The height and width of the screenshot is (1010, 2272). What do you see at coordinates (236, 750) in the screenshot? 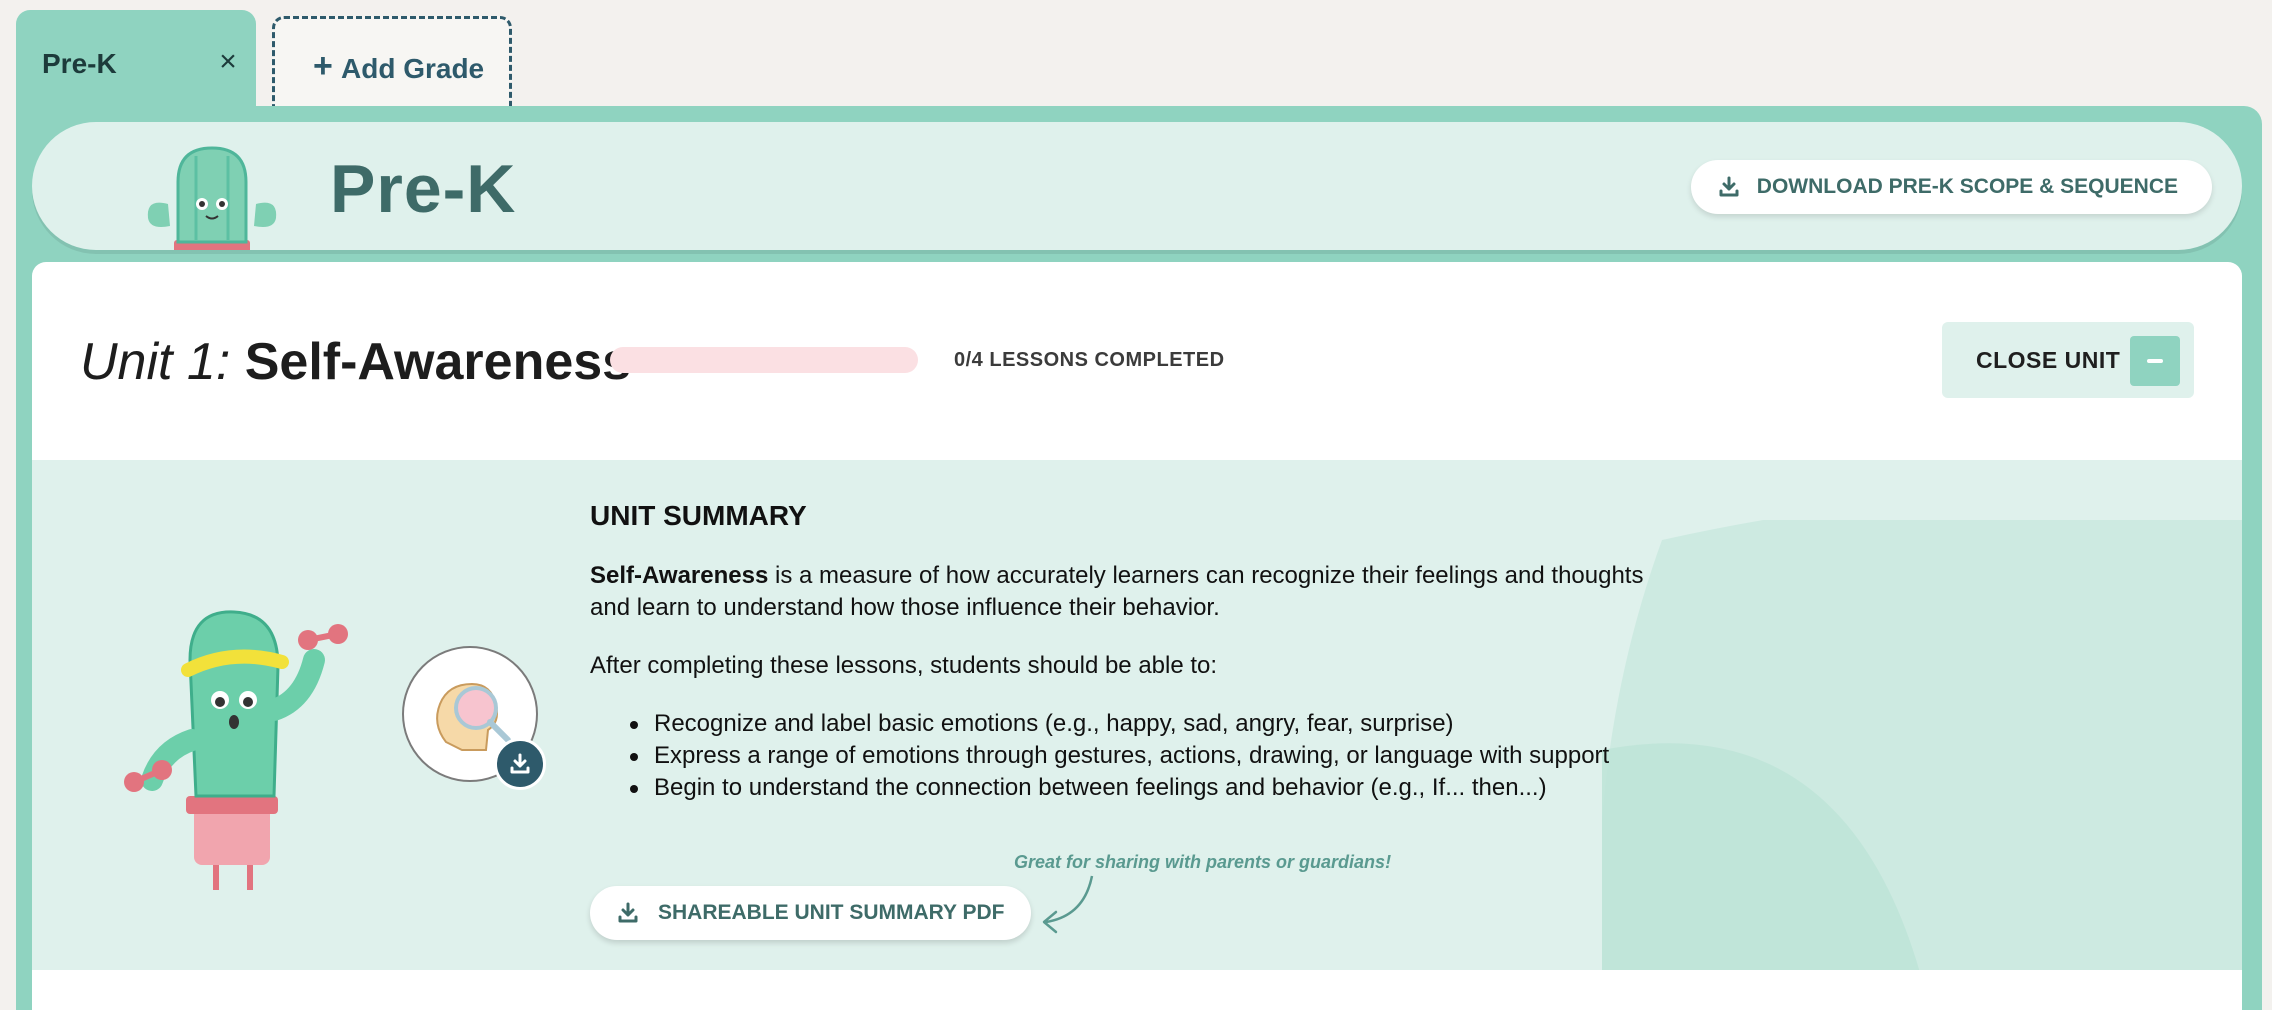
I see `cactus-dumbbell-mascot-icon` at bounding box center [236, 750].